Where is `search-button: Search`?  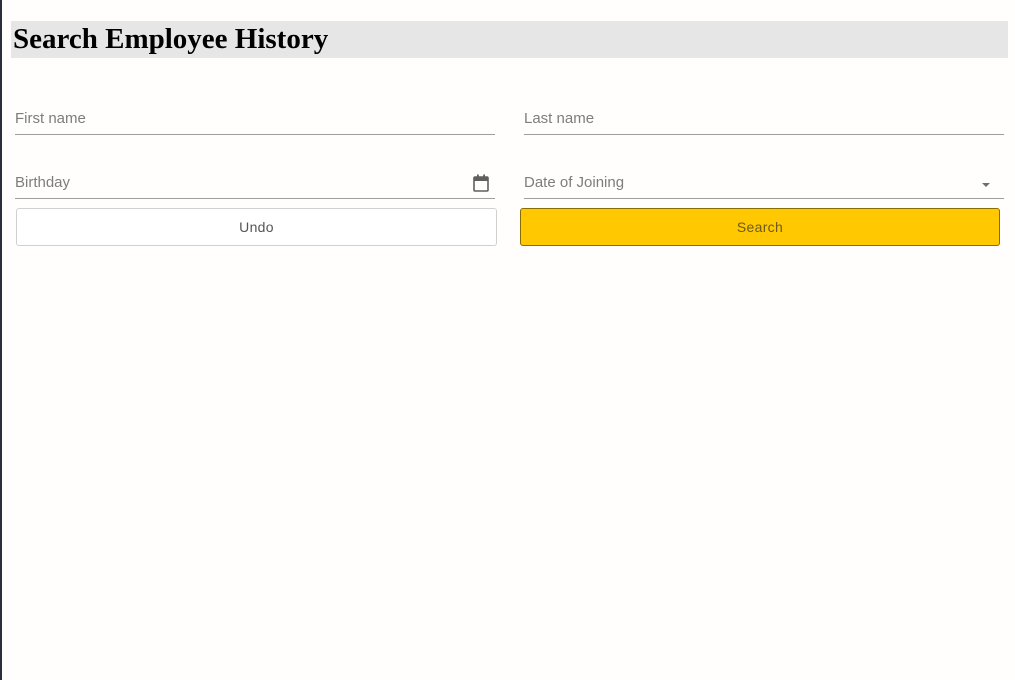
search-button: Search is located at coordinates (760, 227).